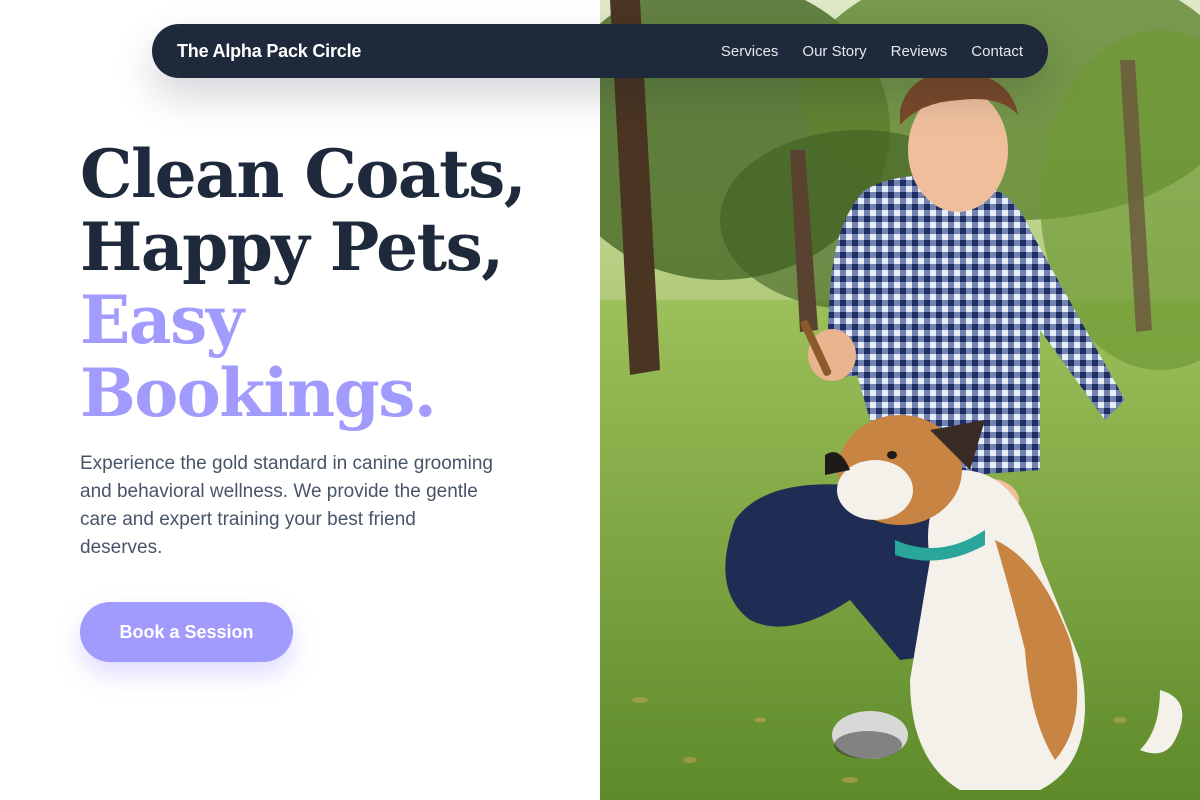  I want to click on nav-link-contact: Contact, so click(997, 51).